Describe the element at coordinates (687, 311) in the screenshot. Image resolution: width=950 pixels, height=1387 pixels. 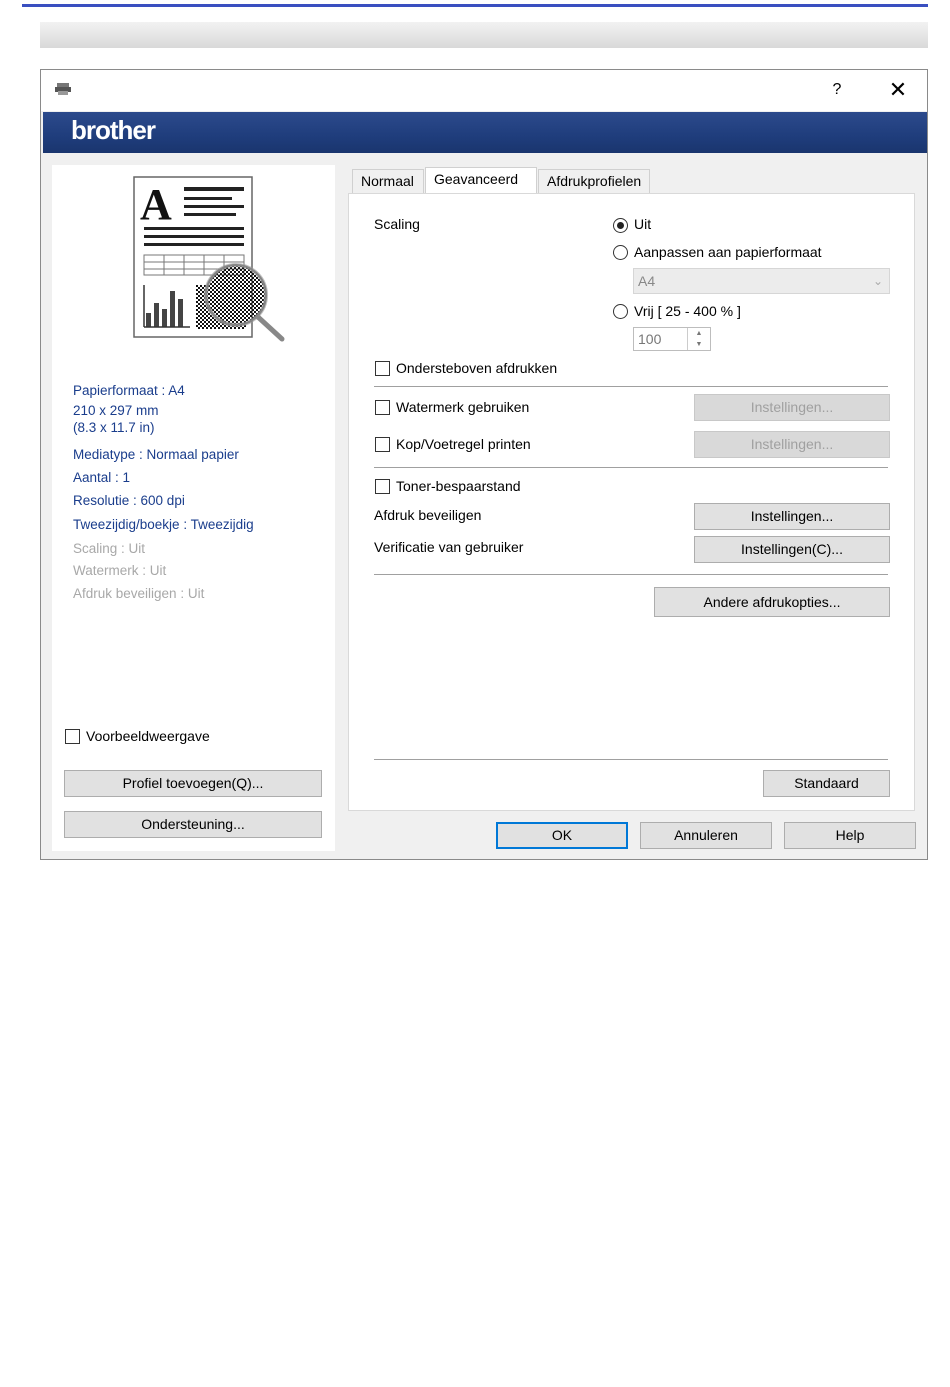
I see `scaling-free-label: Vrij [ 25 - 400 % ]` at that location.